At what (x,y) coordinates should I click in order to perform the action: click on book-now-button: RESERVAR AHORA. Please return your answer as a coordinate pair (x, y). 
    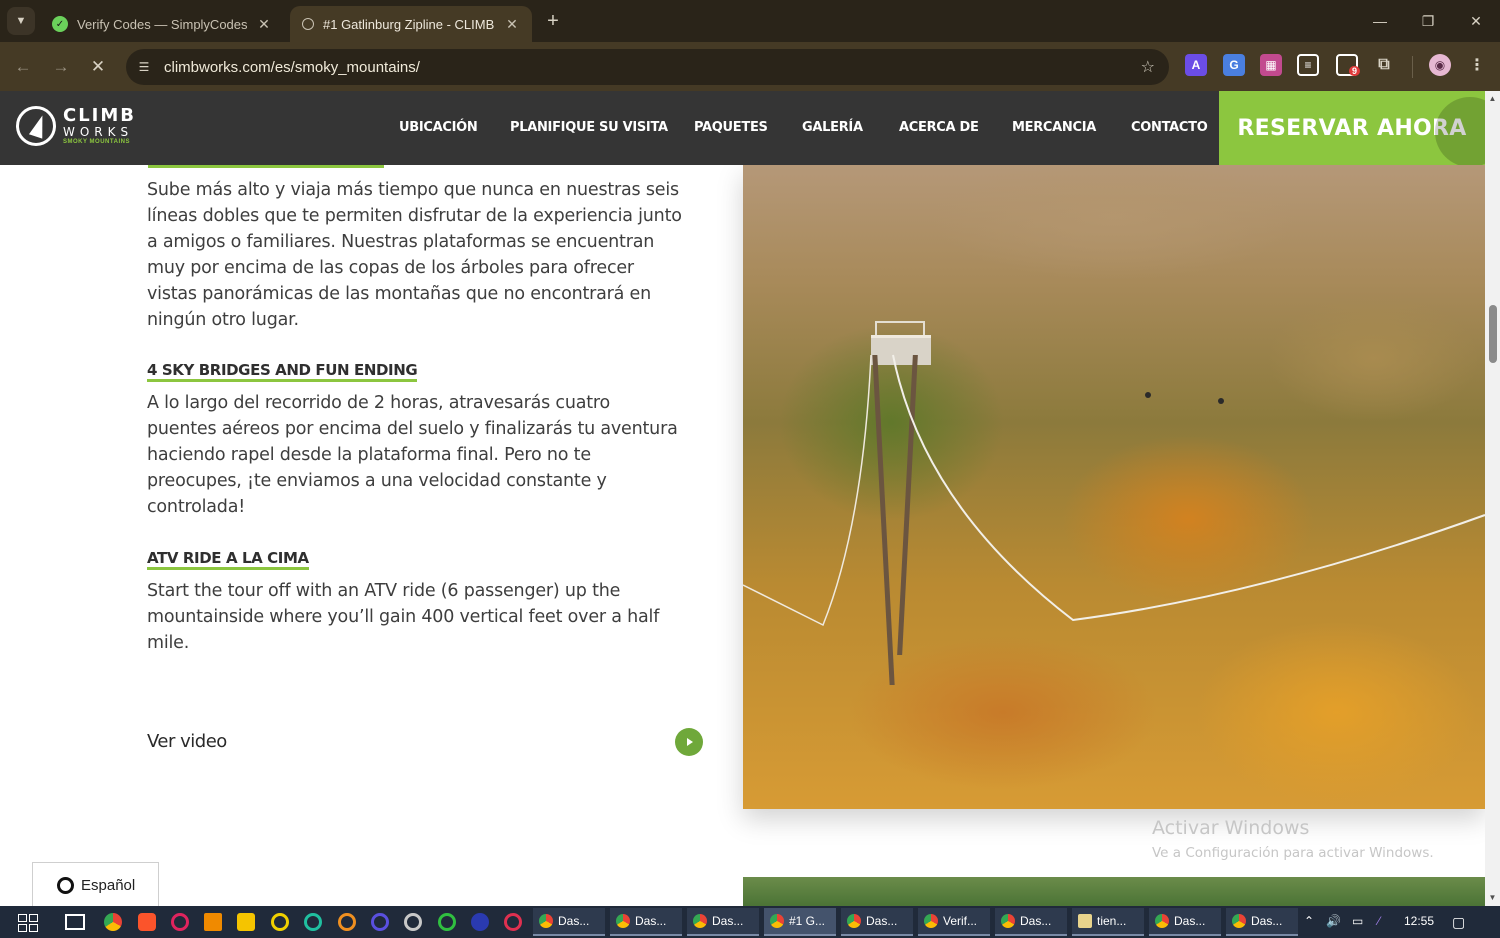
    Looking at the image, I should click on (1352, 128).